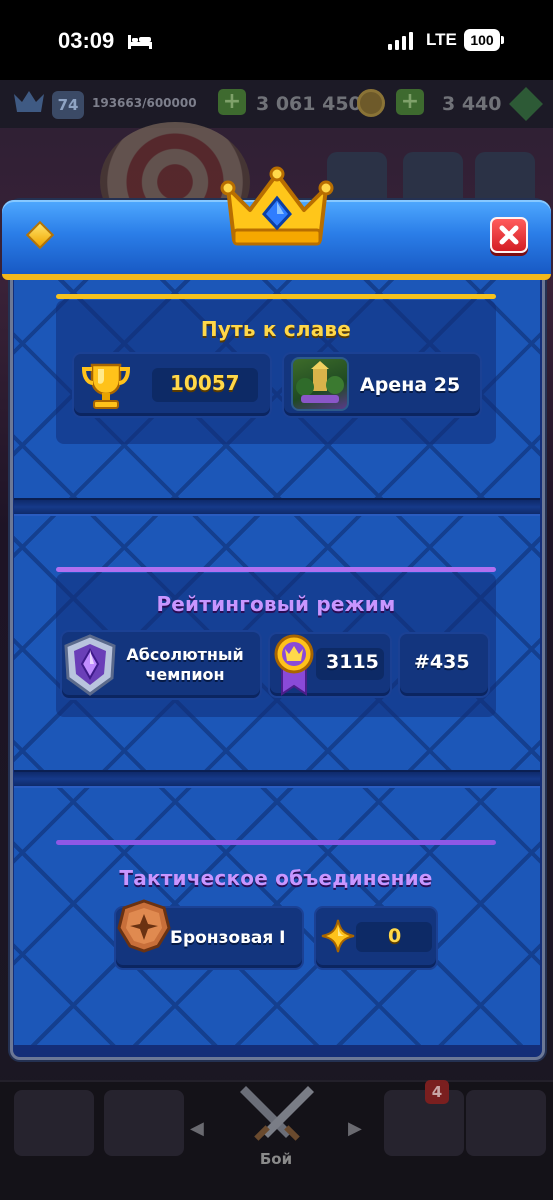 This screenshot has width=553, height=1200. Describe the element at coordinates (441, 39) in the screenshot. I see `network-label: LTE` at that location.